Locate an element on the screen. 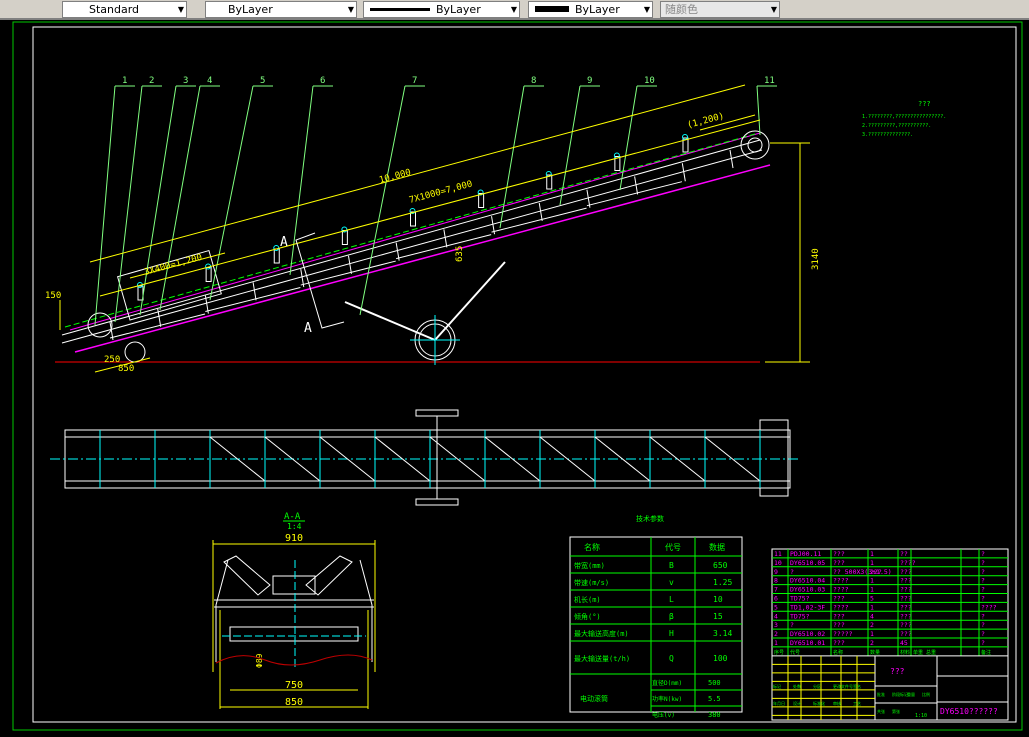  layer-color-dropdown: ByLayer ▼ is located at coordinates (281, 9).